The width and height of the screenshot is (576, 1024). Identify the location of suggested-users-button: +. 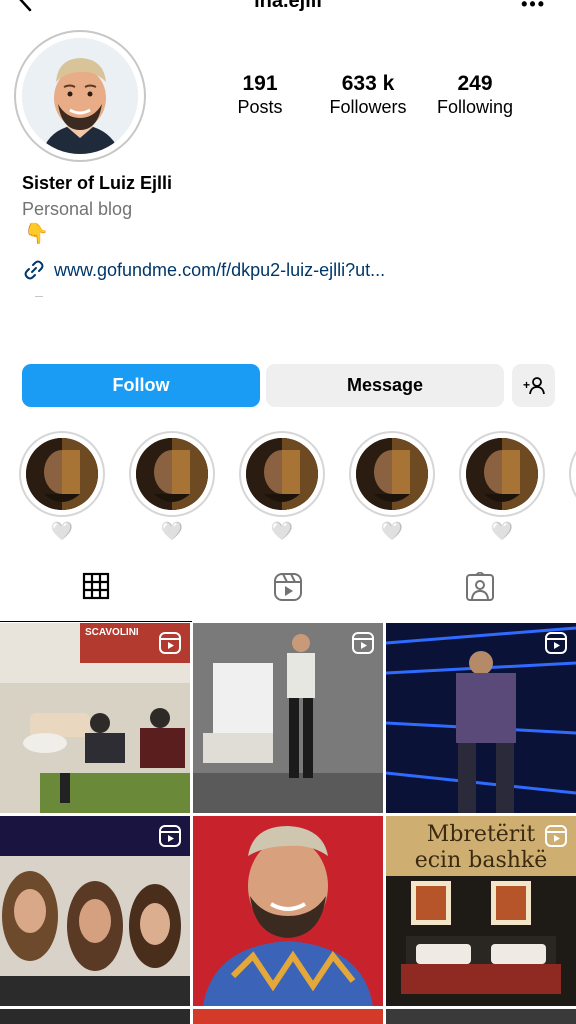
(533, 385).